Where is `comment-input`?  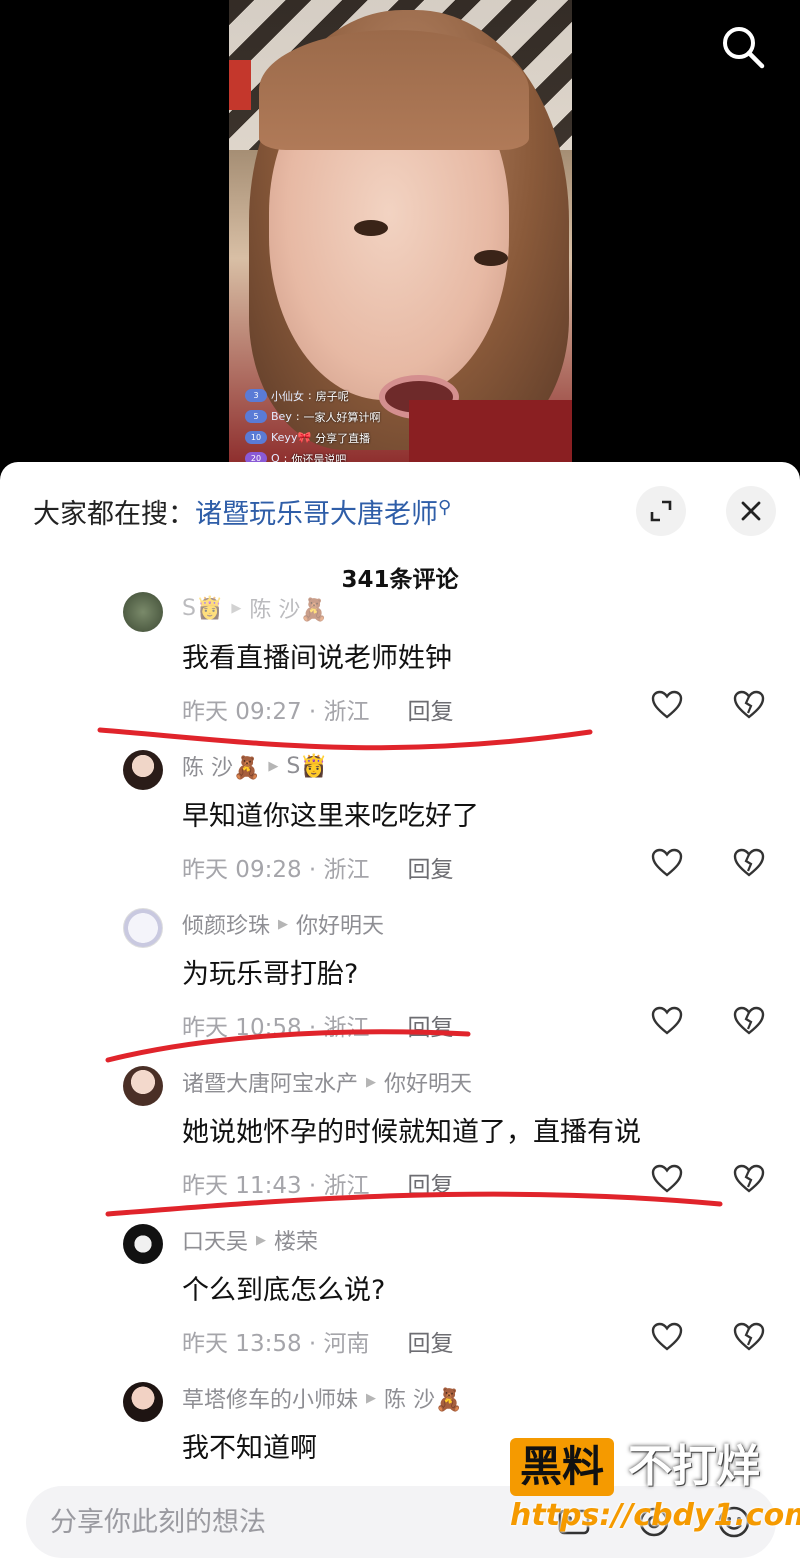 comment-input is located at coordinates (260, 1522).